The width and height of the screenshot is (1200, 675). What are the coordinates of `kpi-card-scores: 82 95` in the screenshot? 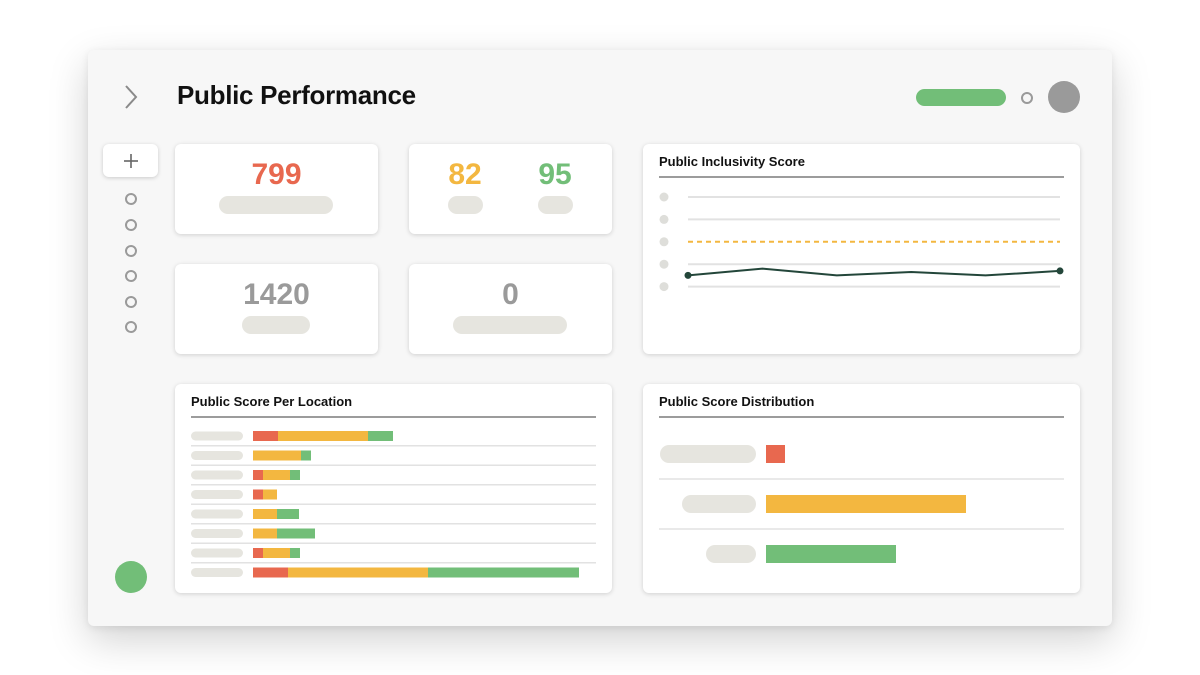 It's located at (510, 189).